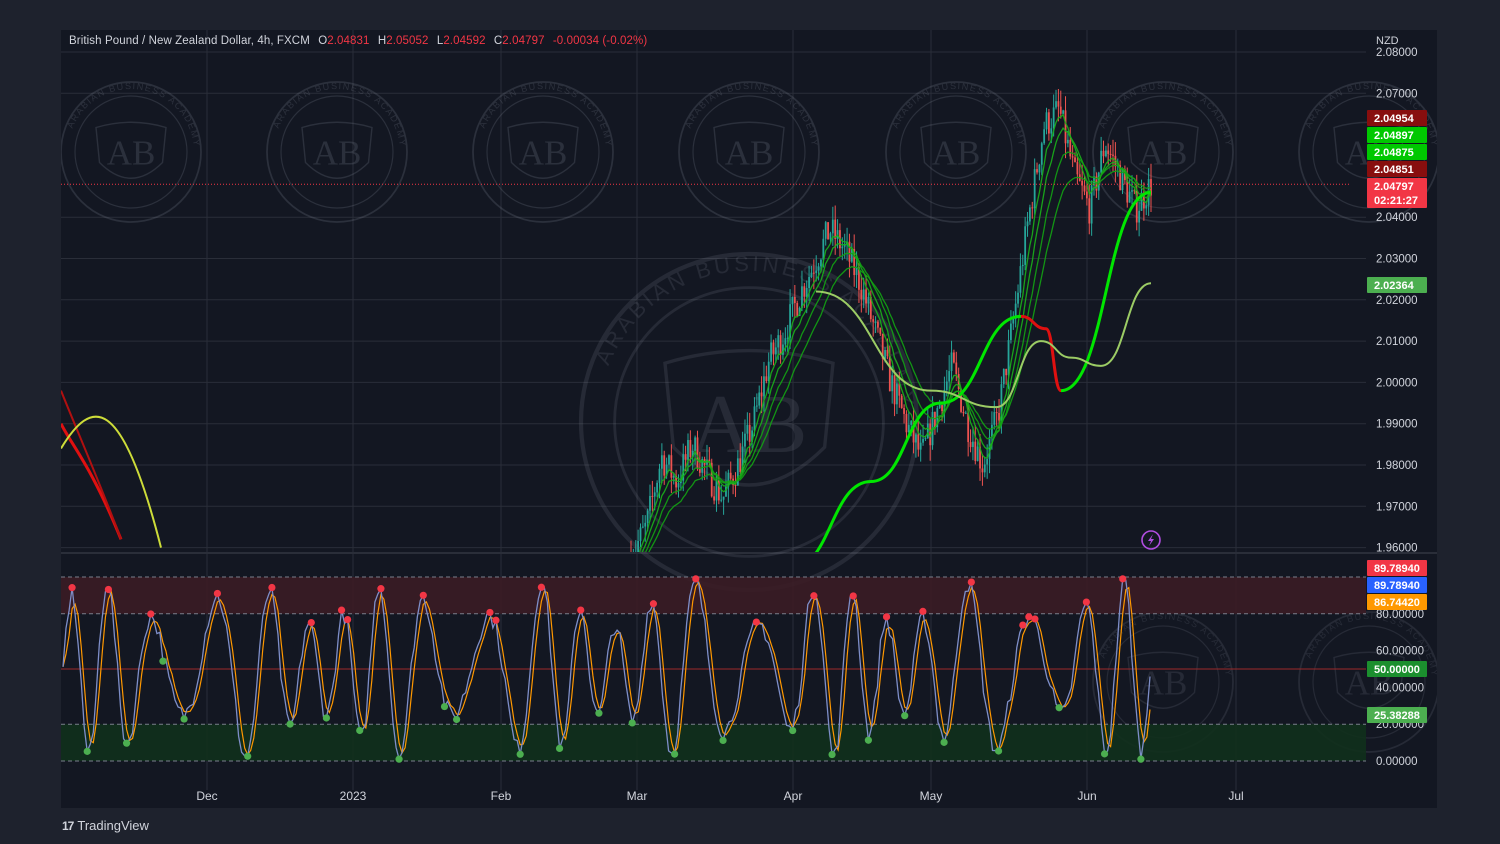 The width and height of the screenshot is (1500, 844). I want to click on low-value: 2.04592, so click(464, 41).